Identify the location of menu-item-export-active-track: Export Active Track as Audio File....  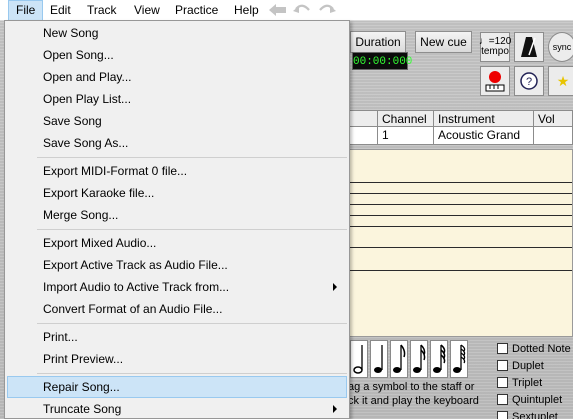
(177, 265).